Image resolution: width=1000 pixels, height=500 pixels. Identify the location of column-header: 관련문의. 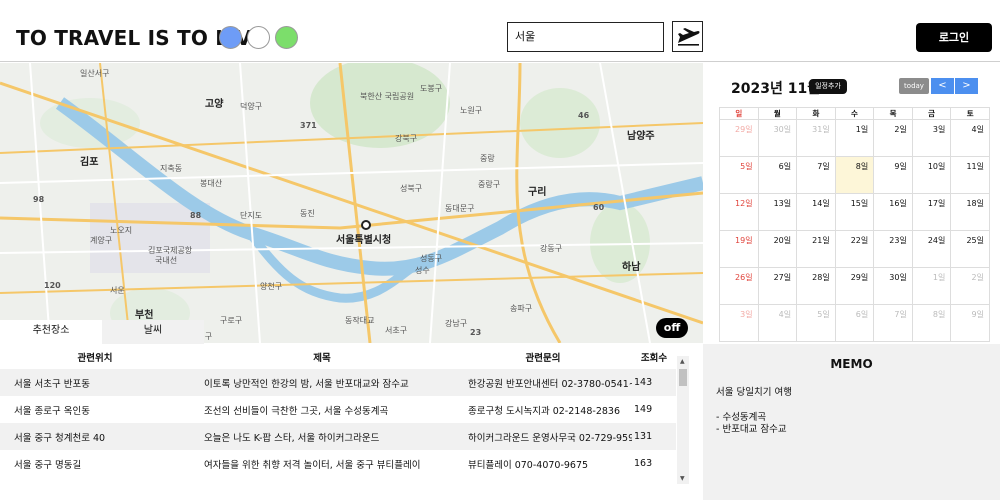
(543, 356).